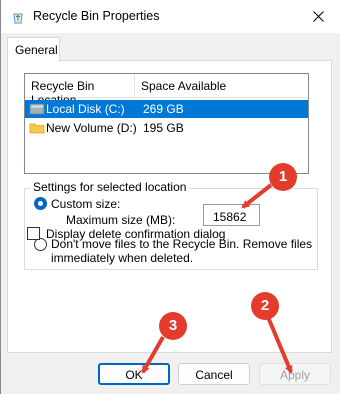 The height and width of the screenshot is (394, 340). I want to click on annotation-badge-2: 2, so click(265, 306).